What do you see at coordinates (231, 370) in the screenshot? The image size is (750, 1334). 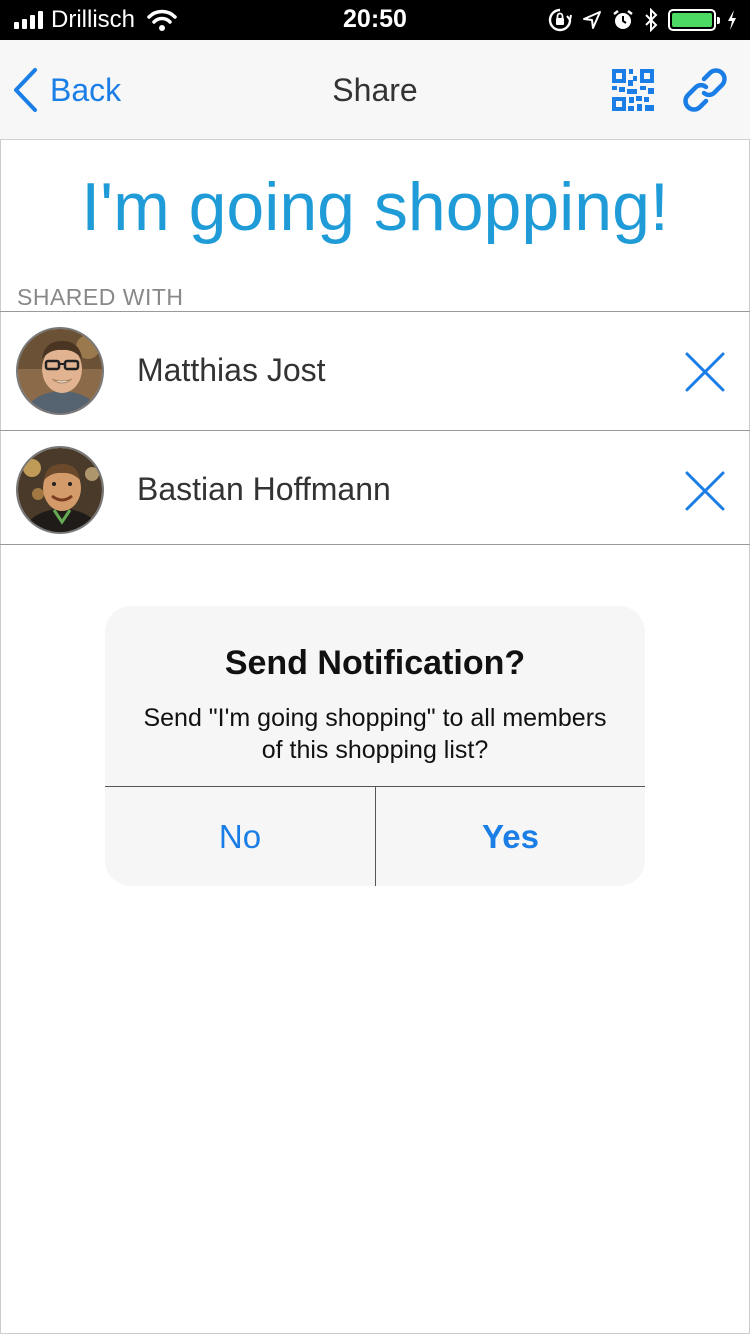 I see `member-name: Matthias Jost` at bounding box center [231, 370].